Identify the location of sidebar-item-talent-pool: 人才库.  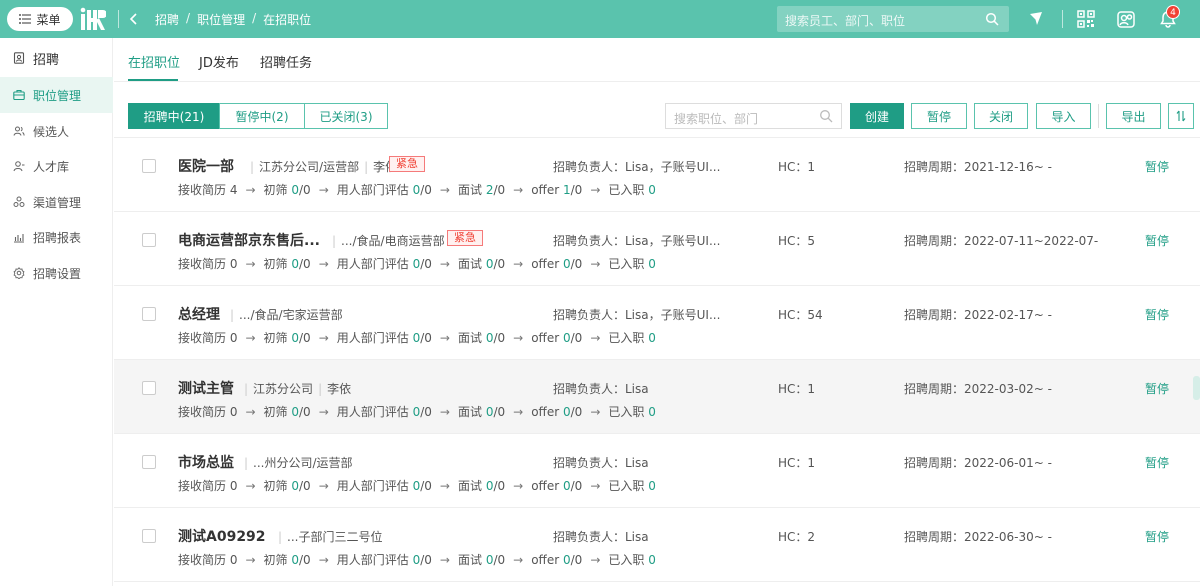
(56, 166).